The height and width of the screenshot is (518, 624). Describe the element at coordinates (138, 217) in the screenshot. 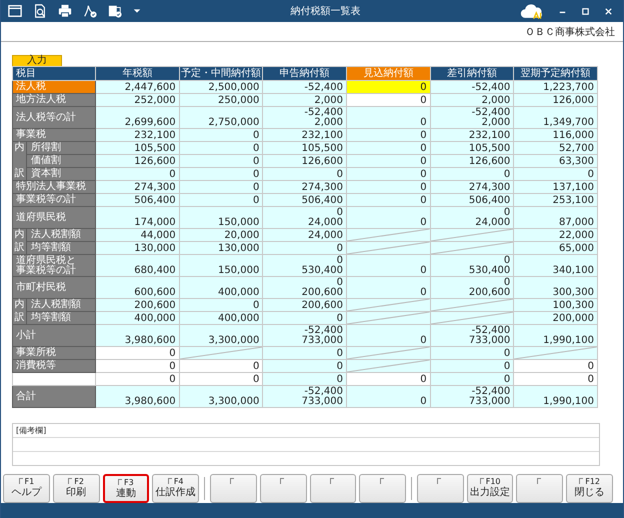

I see `table-cell: 174,000` at that location.